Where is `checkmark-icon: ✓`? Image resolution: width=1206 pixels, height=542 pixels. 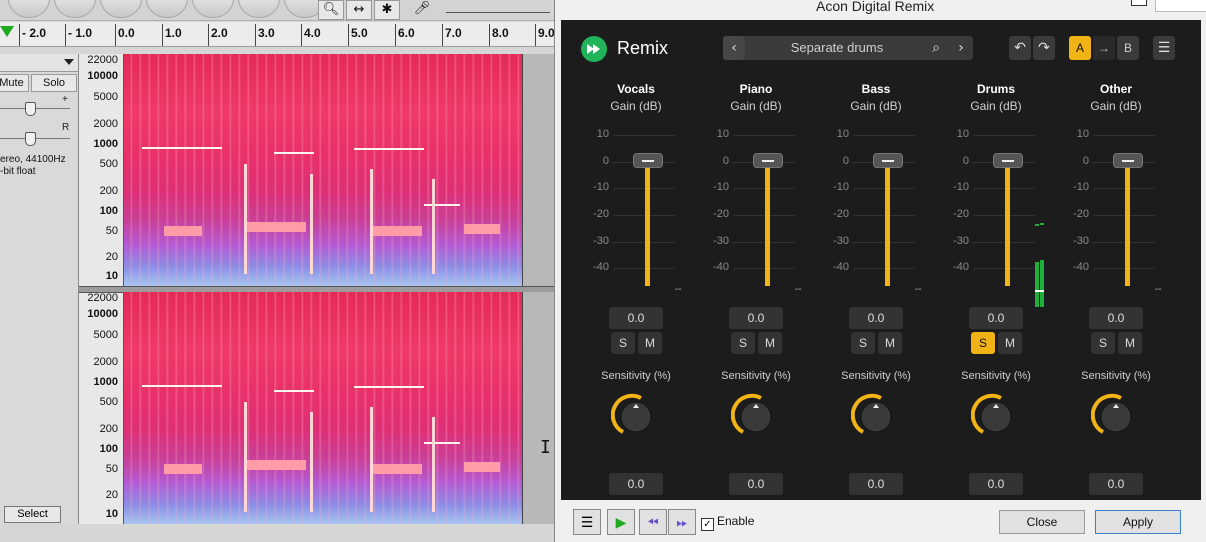
checkmark-icon: ✓ is located at coordinates (707, 524).